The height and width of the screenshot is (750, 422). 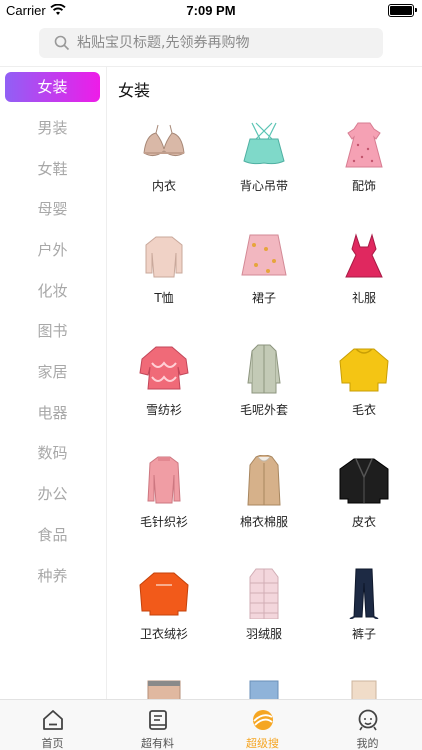 I want to click on sidebar-item-home: 家居, so click(x=52, y=372).